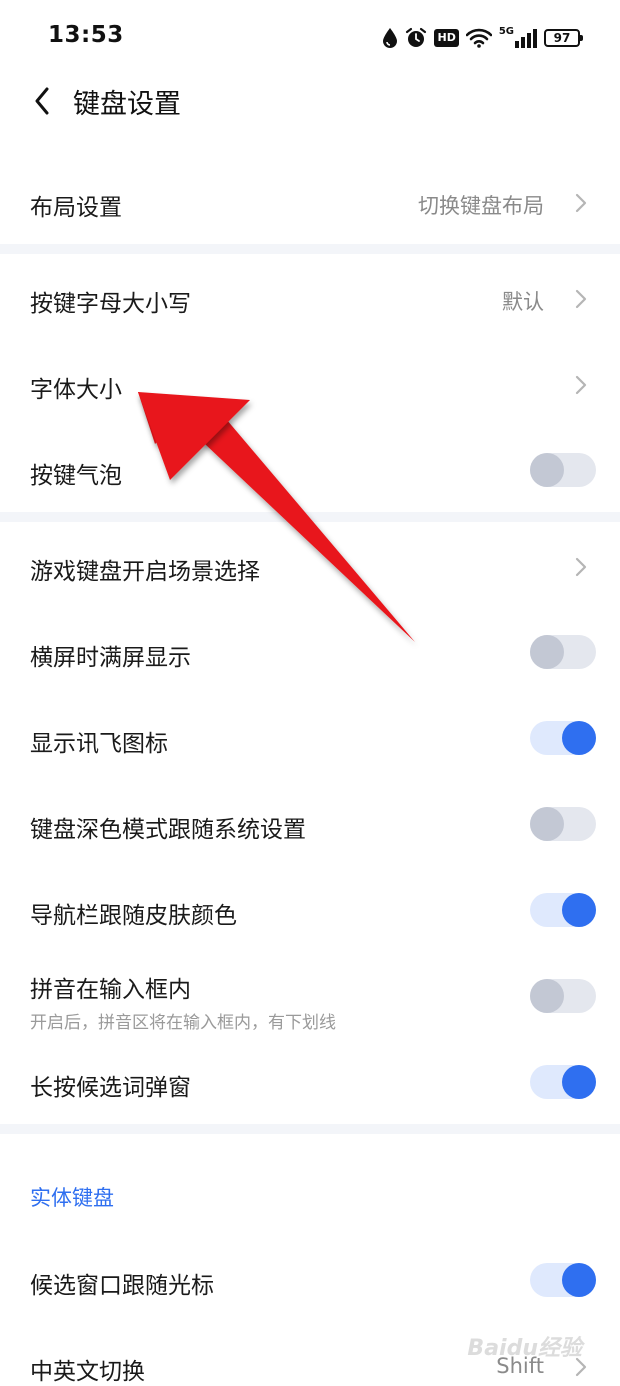  What do you see at coordinates (76, 390) in the screenshot?
I see `row-label: 字体大小` at bounding box center [76, 390].